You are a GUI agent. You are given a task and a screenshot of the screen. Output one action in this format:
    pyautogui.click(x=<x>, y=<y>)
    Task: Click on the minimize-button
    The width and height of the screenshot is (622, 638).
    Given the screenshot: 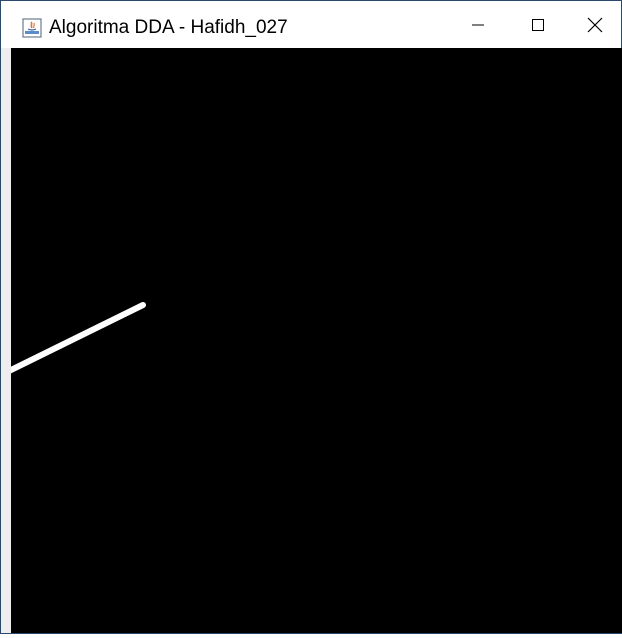 What is the action you would take?
    pyautogui.click(x=478, y=25)
    